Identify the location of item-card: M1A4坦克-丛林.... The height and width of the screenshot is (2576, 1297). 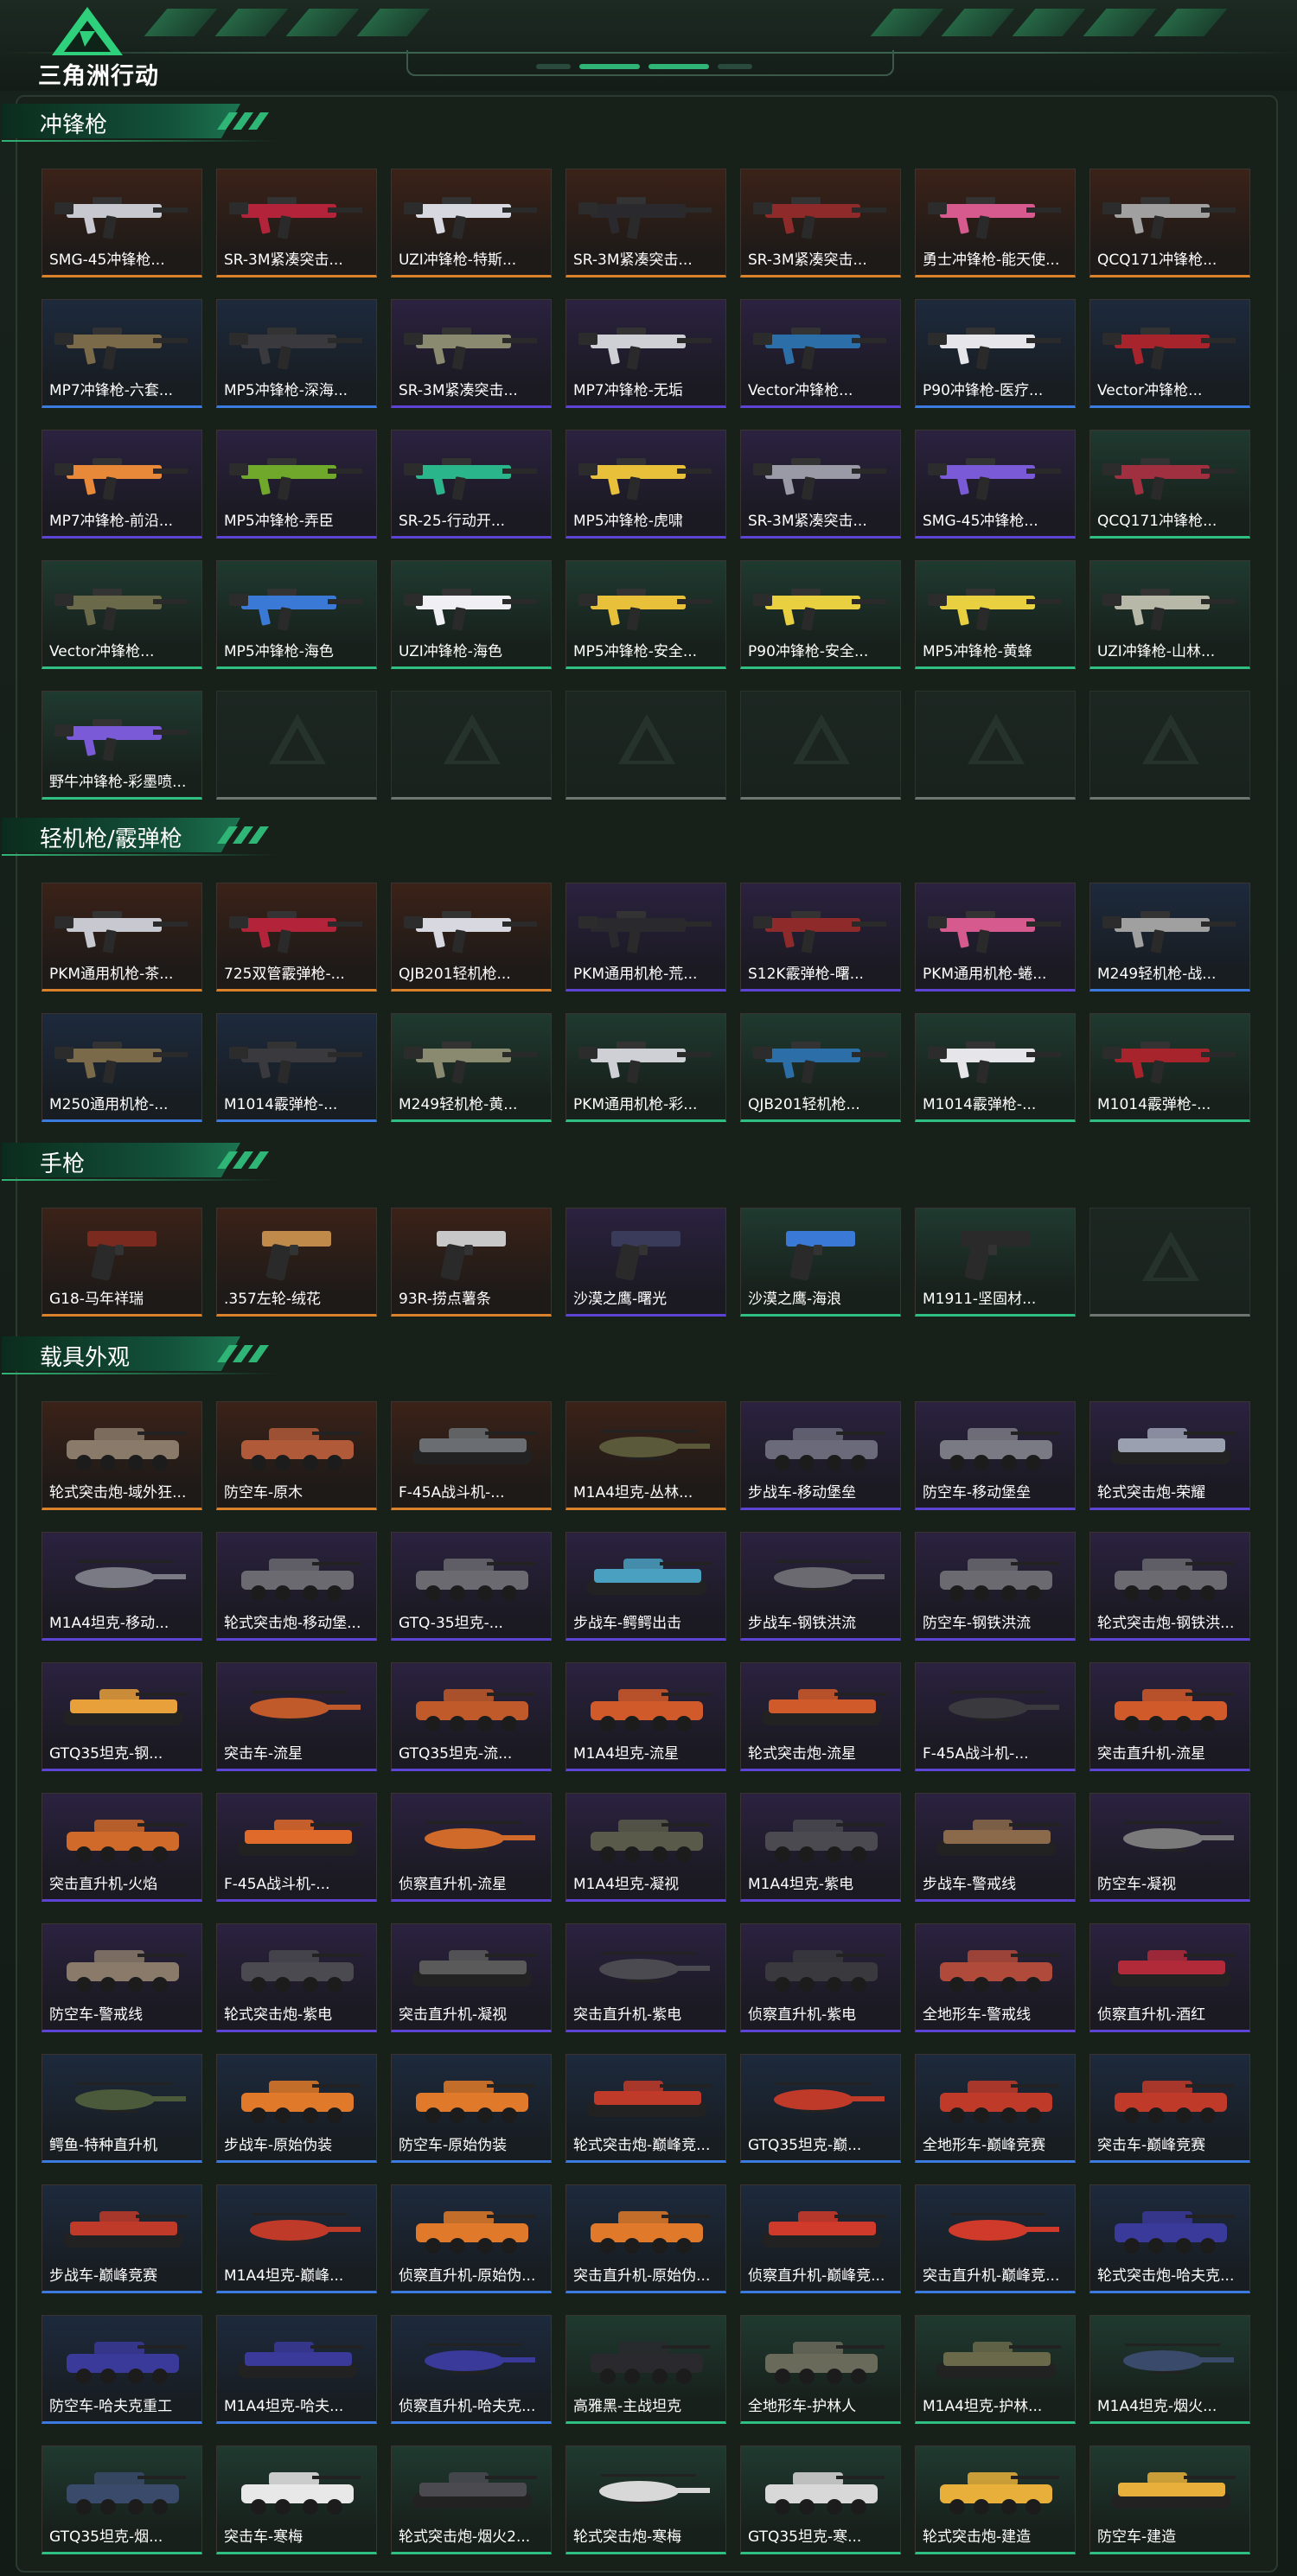
(646, 1455).